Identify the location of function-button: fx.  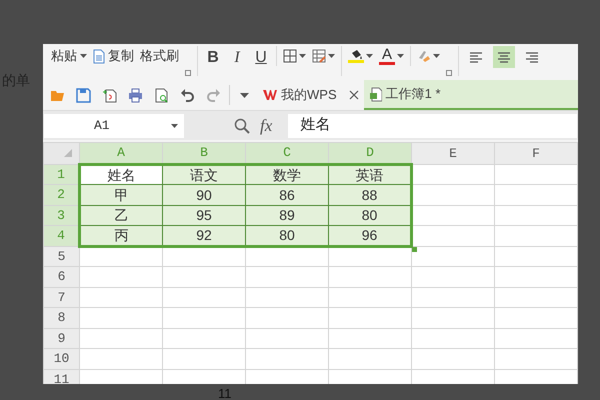
(266, 125).